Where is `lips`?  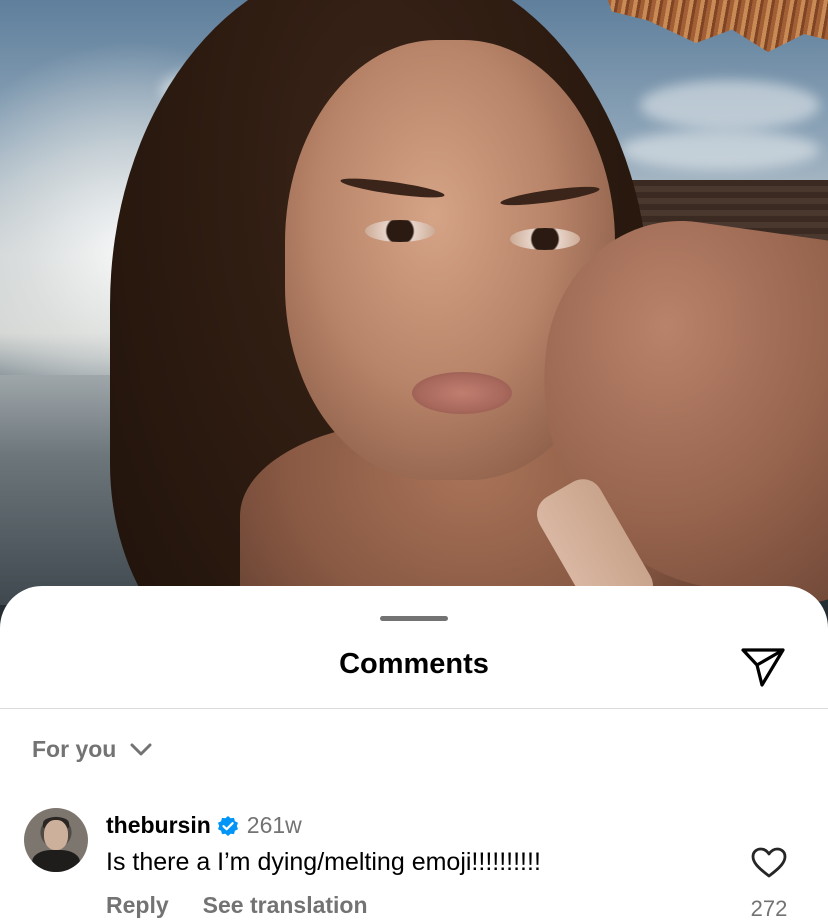
lips is located at coordinates (462, 393).